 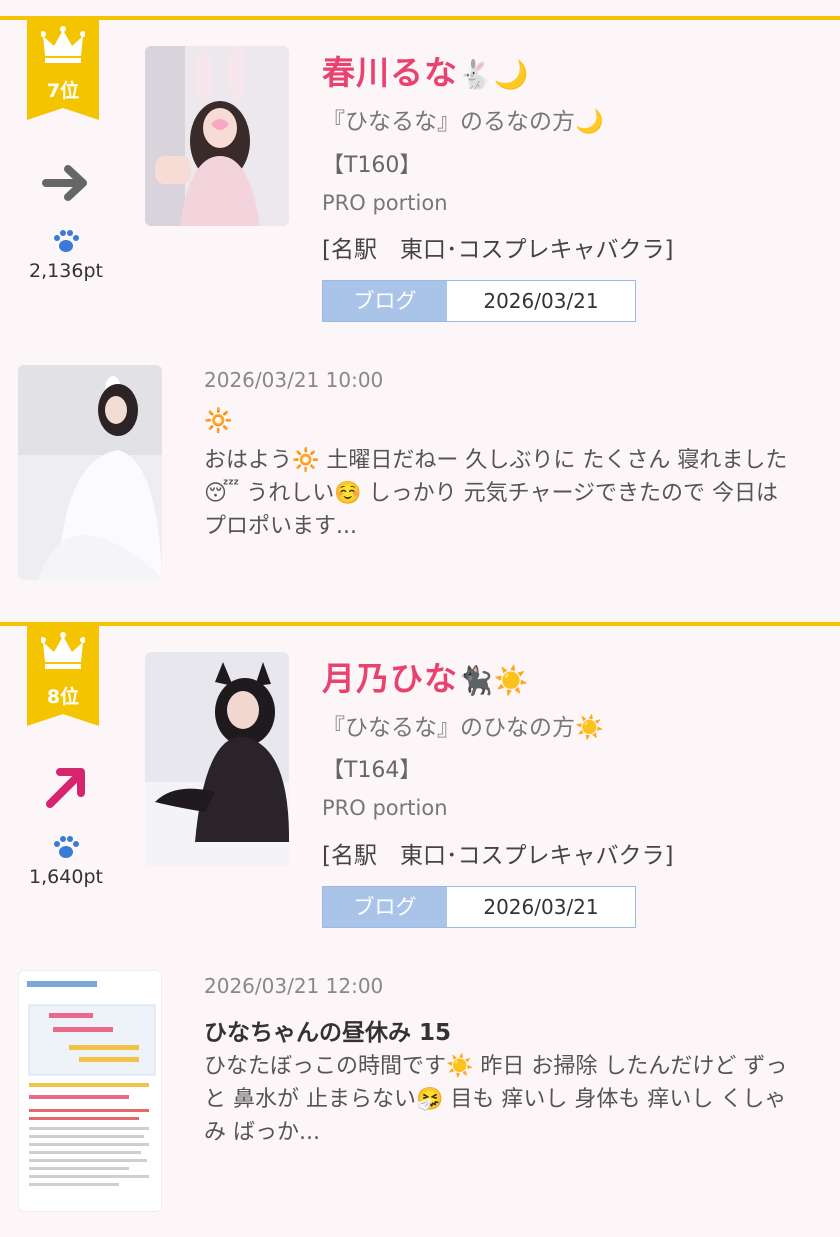 What do you see at coordinates (294, 380) in the screenshot?
I see `post-time: 2026/03/21 10:00` at bounding box center [294, 380].